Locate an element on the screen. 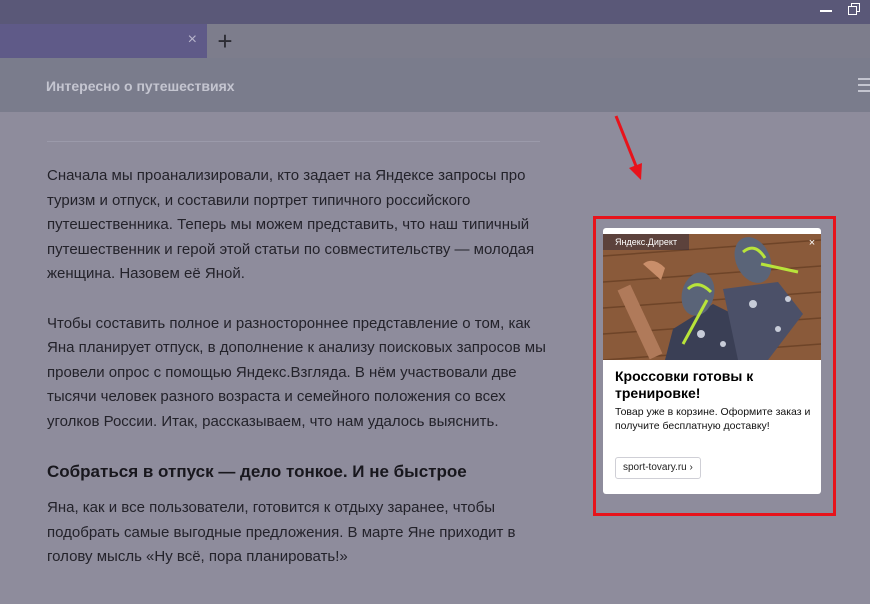 The image size is (870, 604). site-header: Интересно о путешествиях is located at coordinates (435, 85).